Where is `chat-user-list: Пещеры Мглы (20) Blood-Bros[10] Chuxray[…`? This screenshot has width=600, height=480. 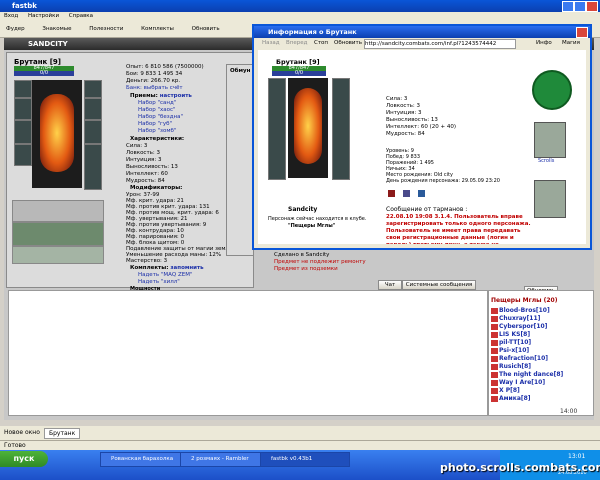 chat-user-list: Пещеры Мглы (20) Blood-Bros[10] Chuxray[… is located at coordinates (541, 353).